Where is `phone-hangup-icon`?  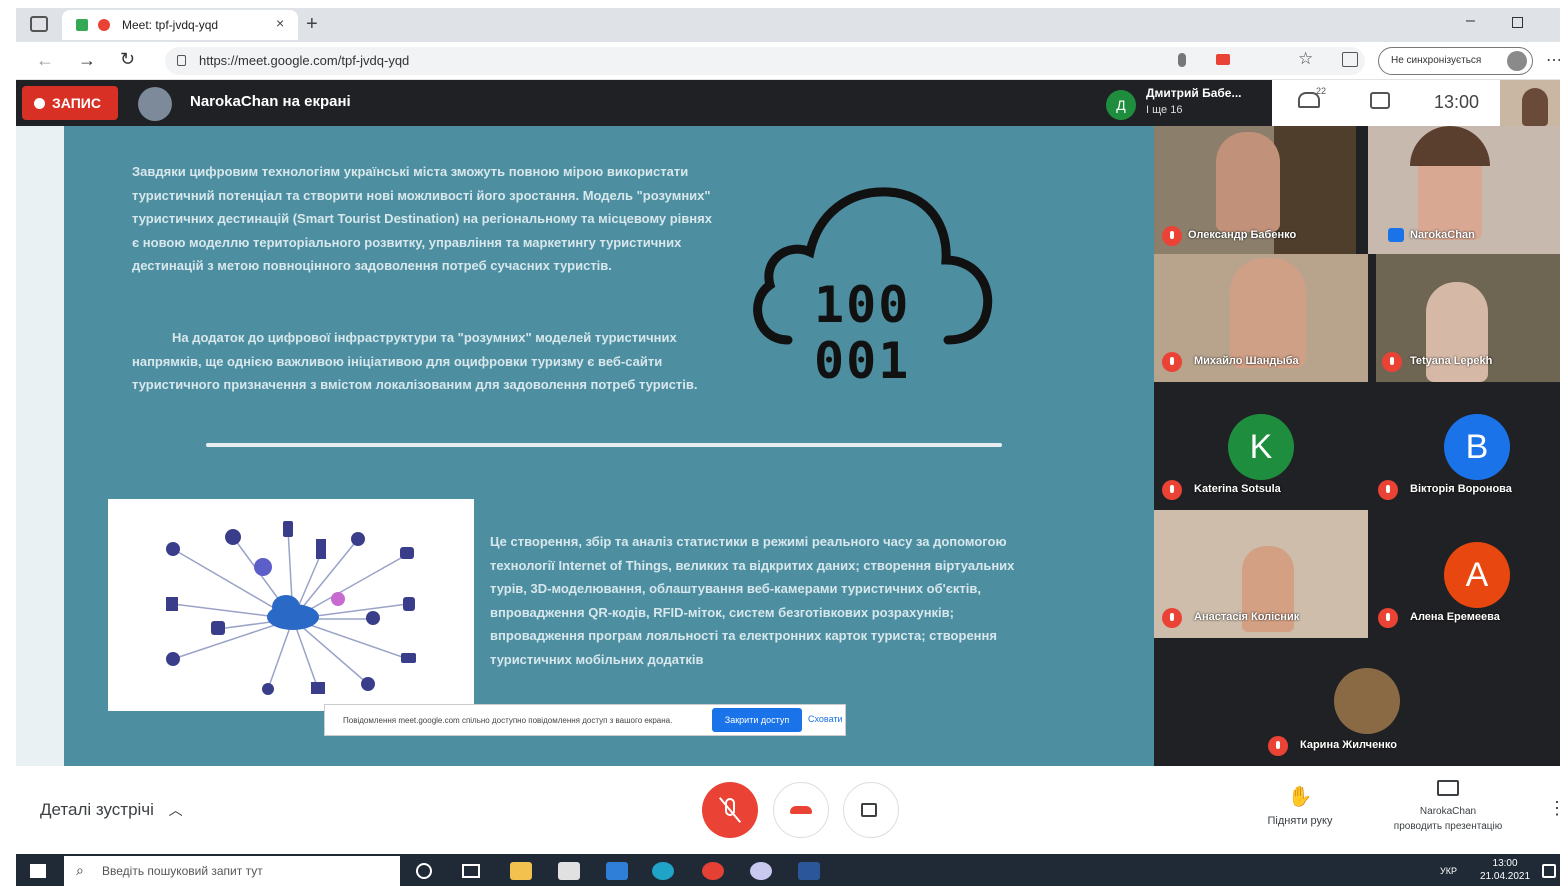 phone-hangup-icon is located at coordinates (801, 810).